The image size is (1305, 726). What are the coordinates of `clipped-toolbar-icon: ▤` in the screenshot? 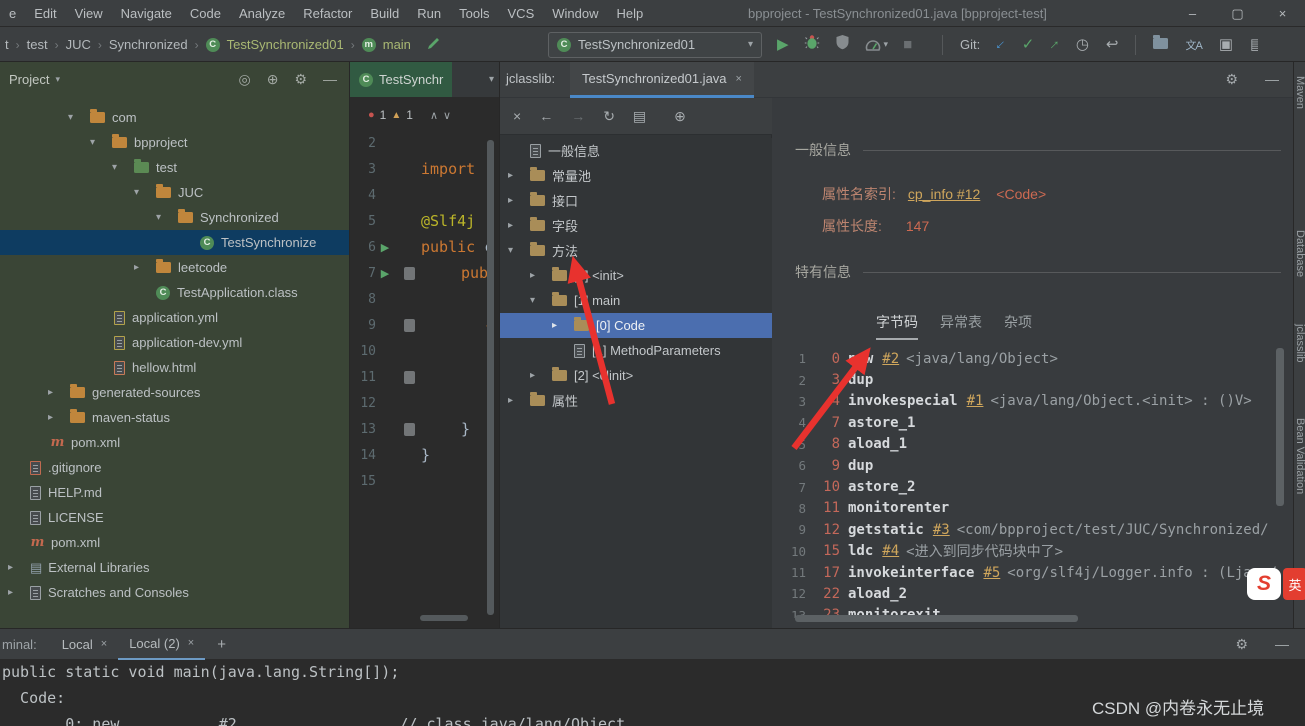 It's located at (1254, 44).